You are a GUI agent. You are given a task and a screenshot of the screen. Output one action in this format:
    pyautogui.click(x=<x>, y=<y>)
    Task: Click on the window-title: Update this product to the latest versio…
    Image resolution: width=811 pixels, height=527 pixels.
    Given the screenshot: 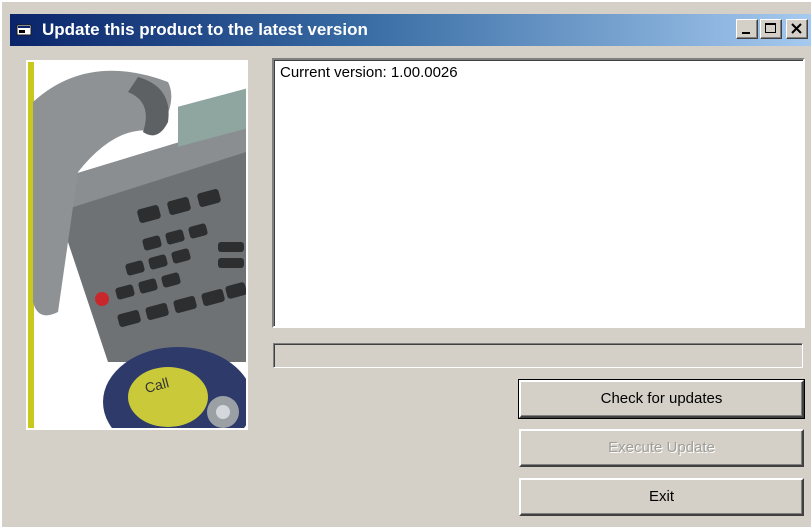 What is the action you would take?
    pyautogui.click(x=205, y=29)
    